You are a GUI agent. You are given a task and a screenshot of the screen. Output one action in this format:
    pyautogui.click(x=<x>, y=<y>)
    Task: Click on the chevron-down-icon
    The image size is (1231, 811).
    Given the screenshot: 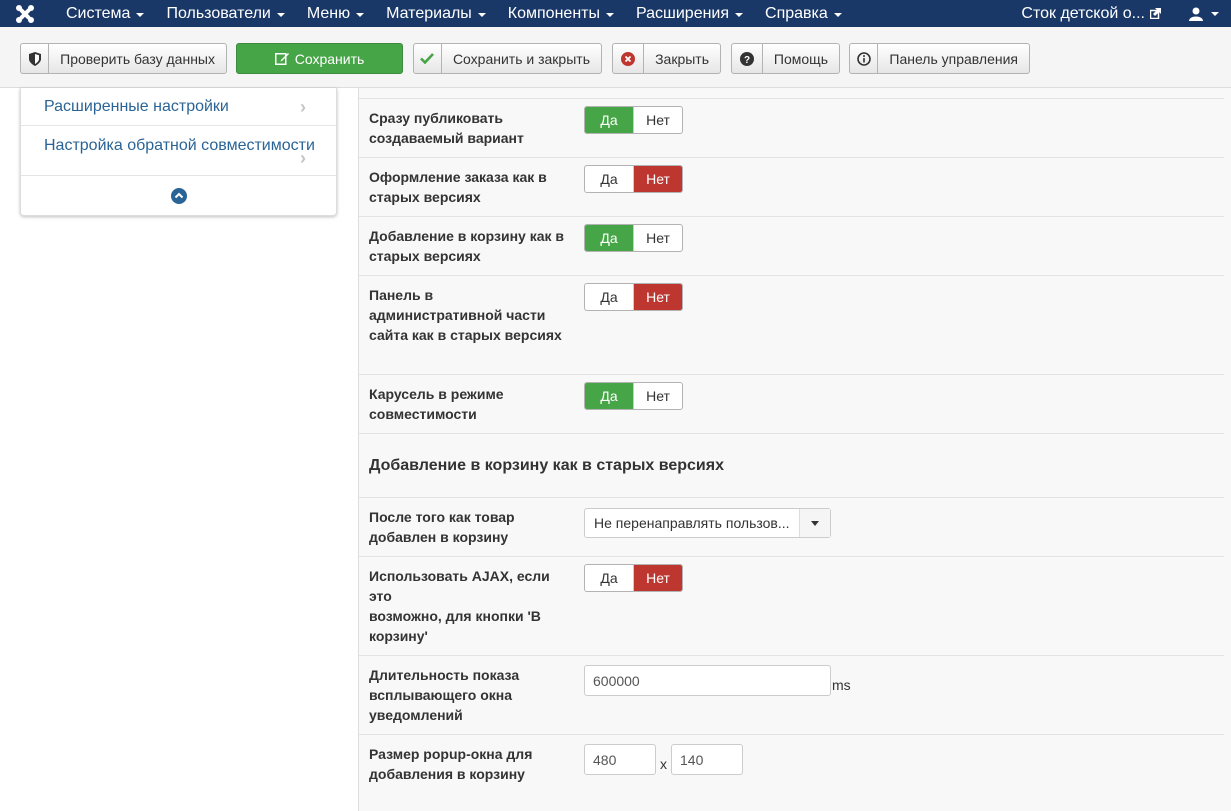 What is the action you would take?
    pyautogui.click(x=814, y=523)
    